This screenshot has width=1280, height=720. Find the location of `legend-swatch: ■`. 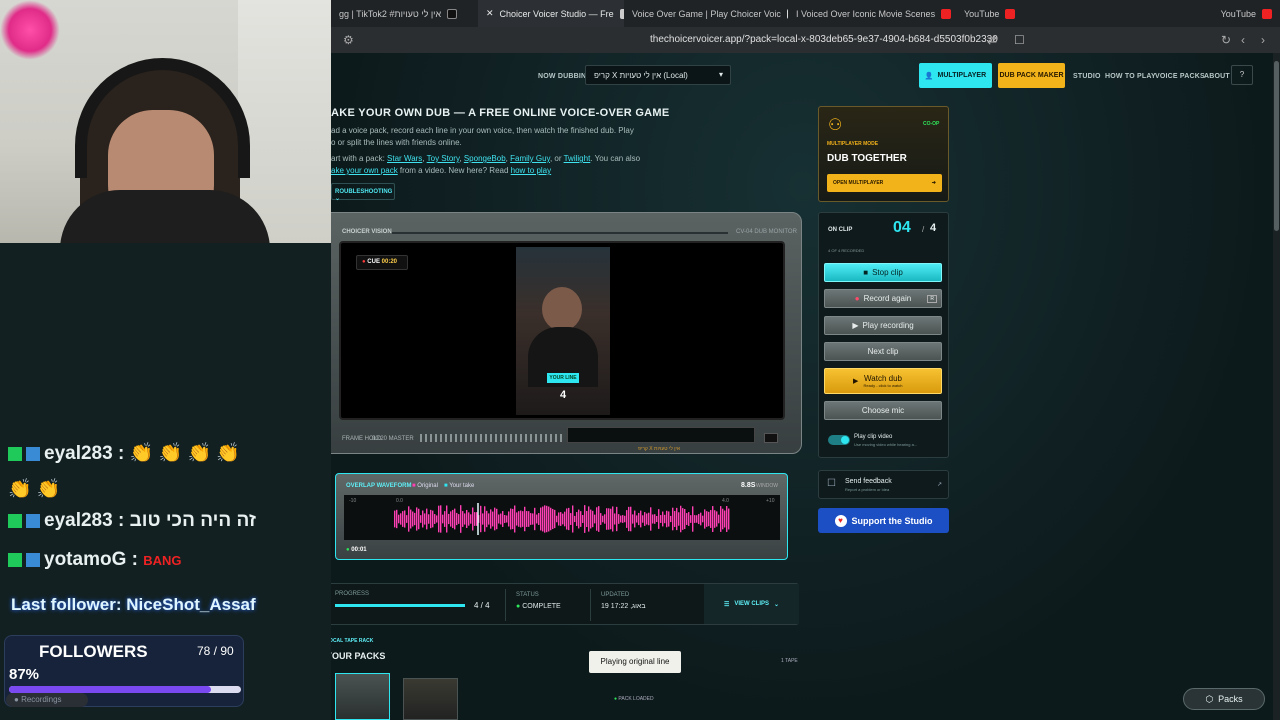

legend-swatch: ■ is located at coordinates (414, 486).